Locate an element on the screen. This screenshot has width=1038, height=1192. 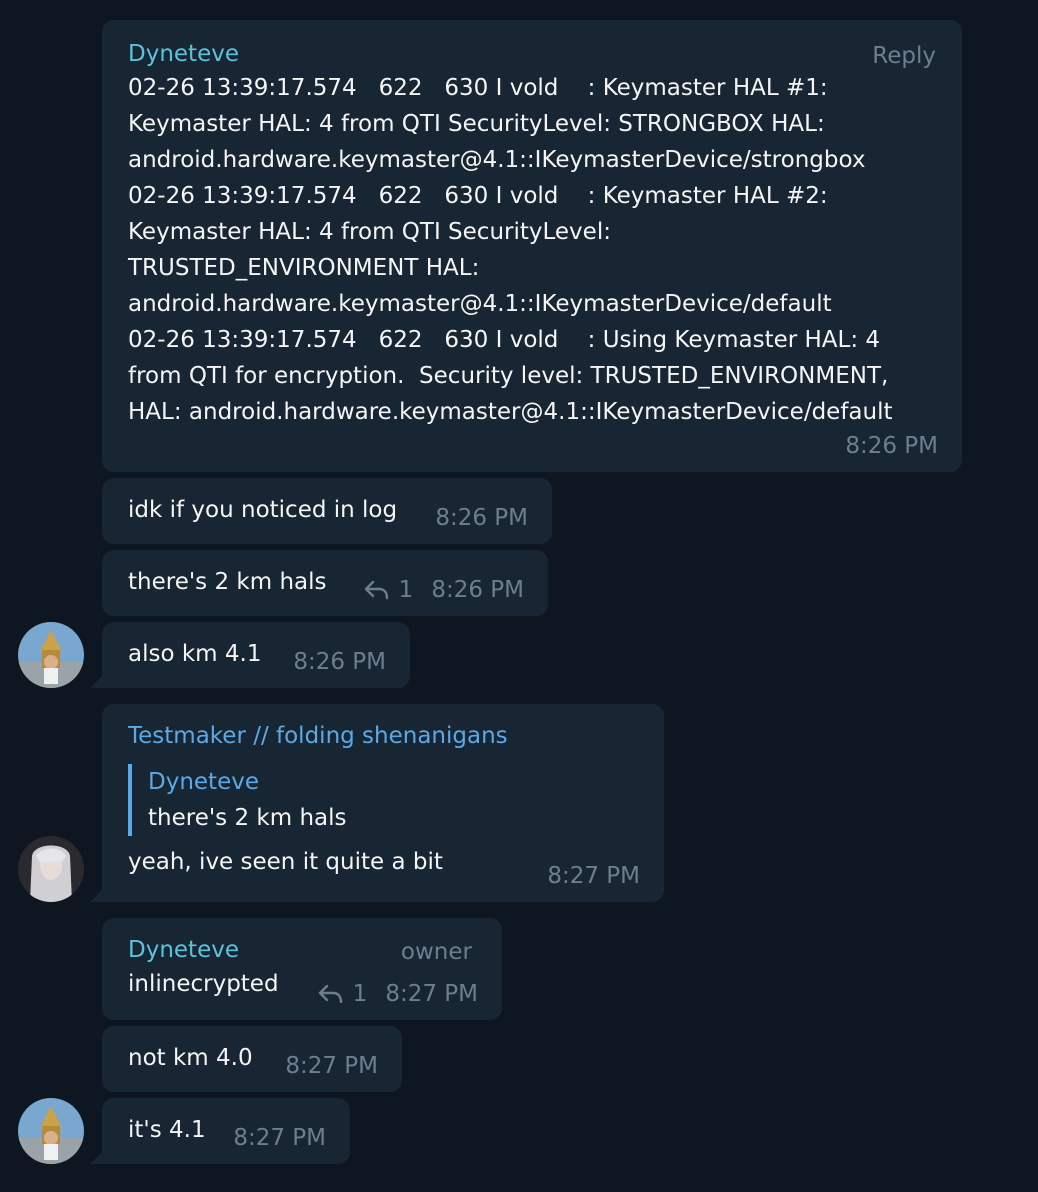
message-text: not km 4.0 is located at coordinates (190, 1058).